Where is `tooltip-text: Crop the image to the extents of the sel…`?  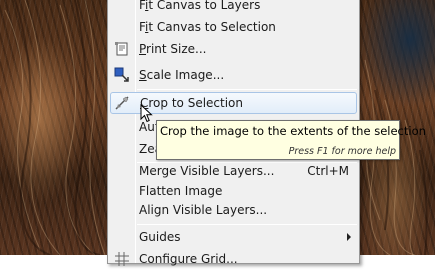 tooltip-text: Crop the image to the extents of the sel… is located at coordinates (293, 131).